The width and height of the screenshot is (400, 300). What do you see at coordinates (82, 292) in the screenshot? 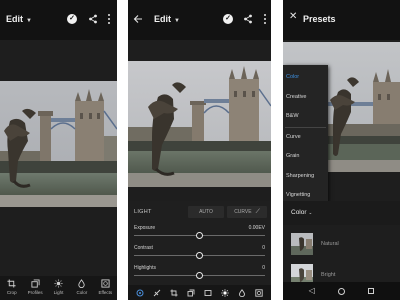
I see `tool-label: Color` at bounding box center [82, 292].